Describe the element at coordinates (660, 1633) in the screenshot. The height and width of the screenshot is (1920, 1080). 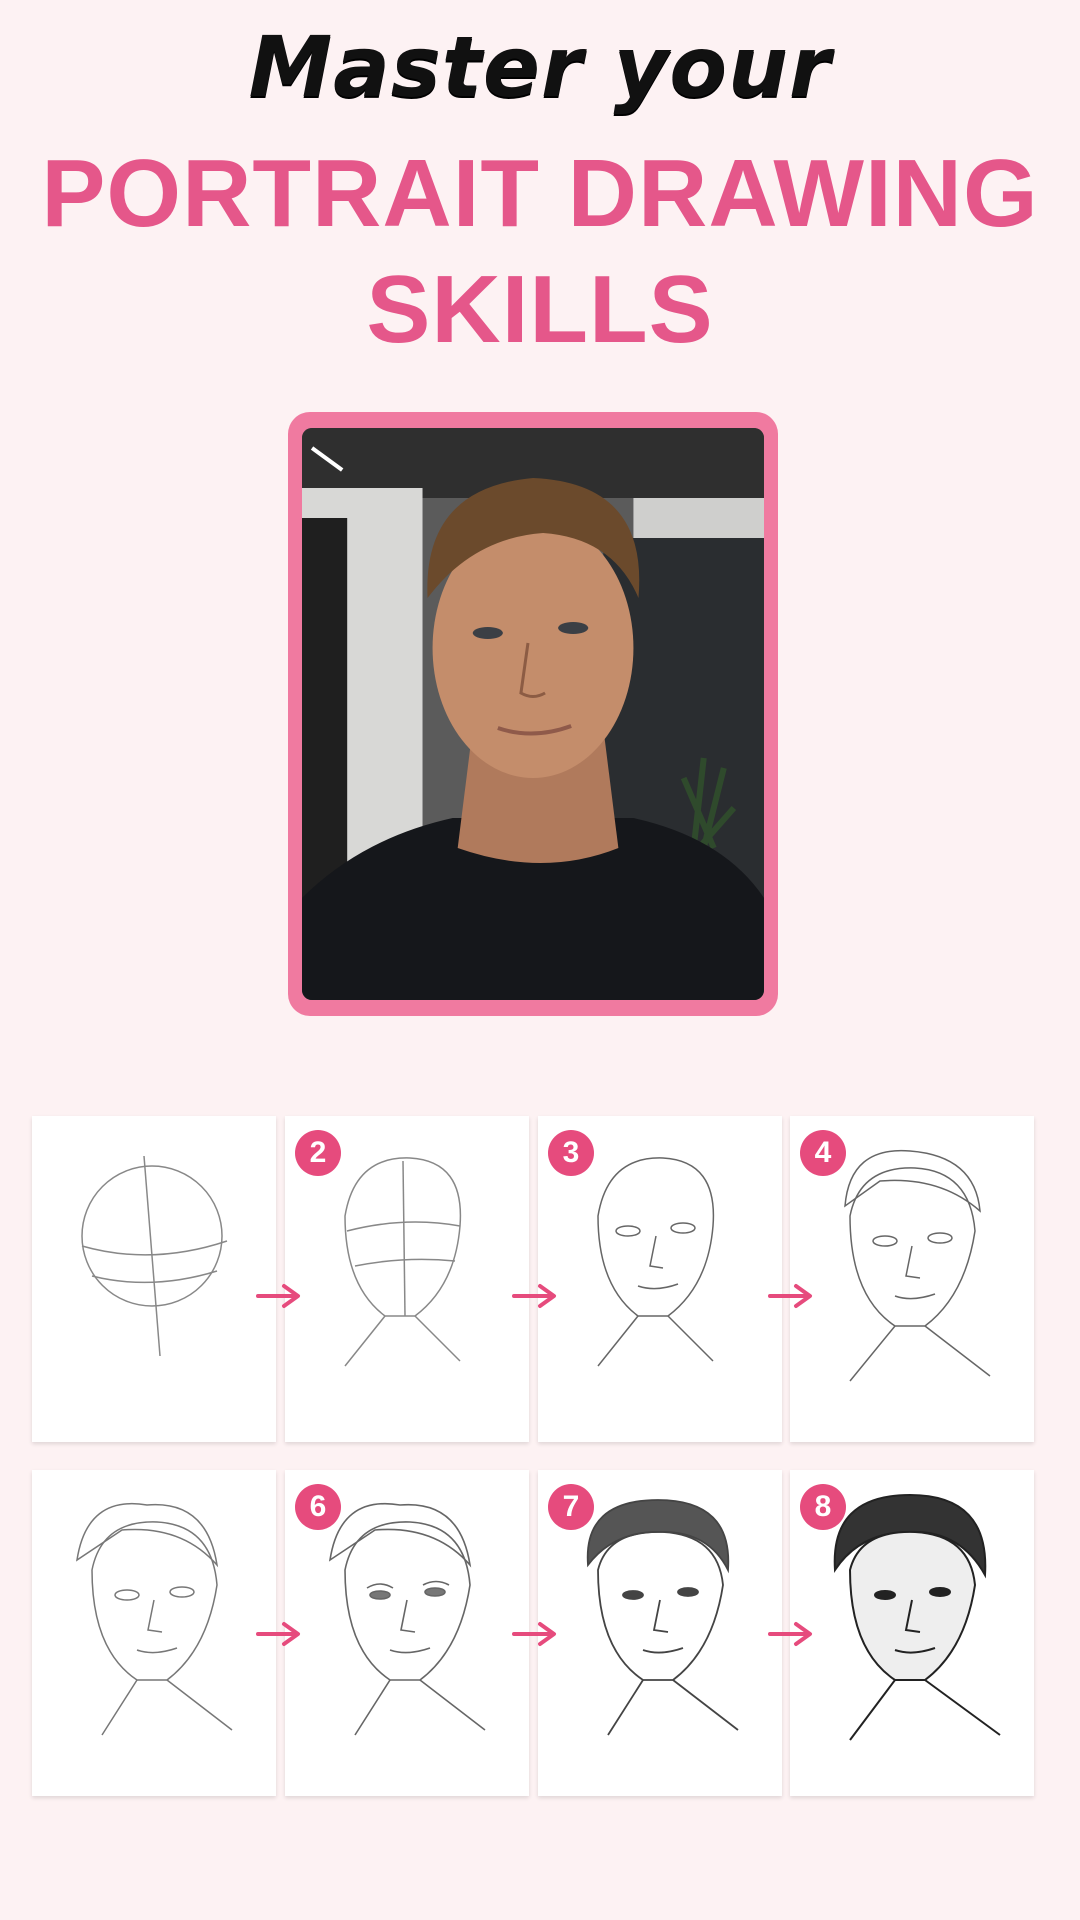
I see `step-panel-7: 7` at that location.